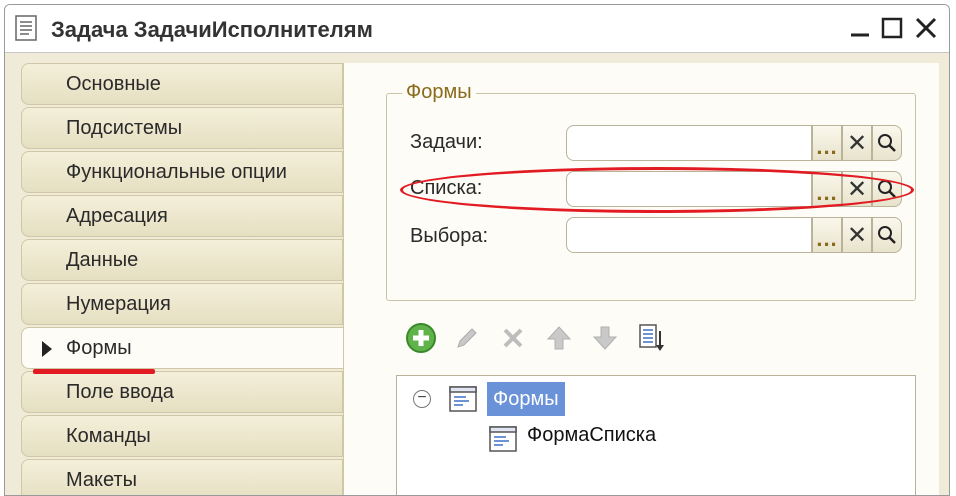 The image size is (956, 496). I want to click on highlight-underline, so click(94, 371).